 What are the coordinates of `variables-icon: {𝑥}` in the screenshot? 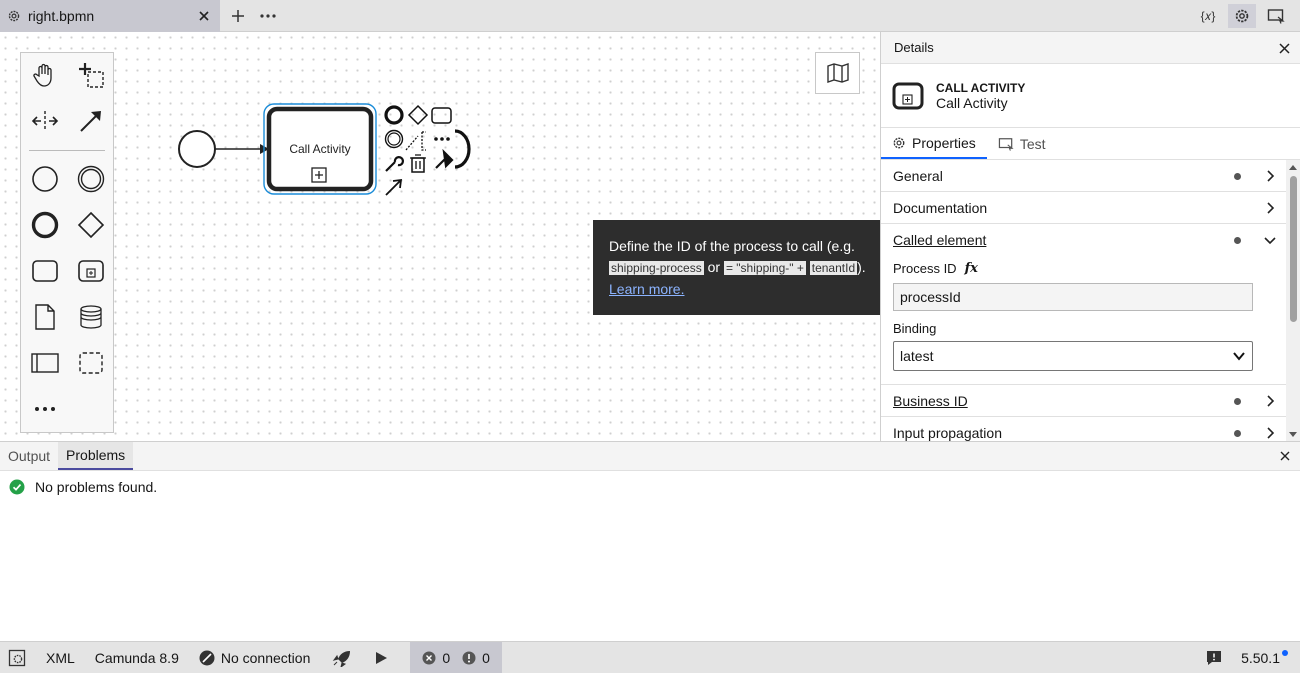 It's located at (1208, 16).